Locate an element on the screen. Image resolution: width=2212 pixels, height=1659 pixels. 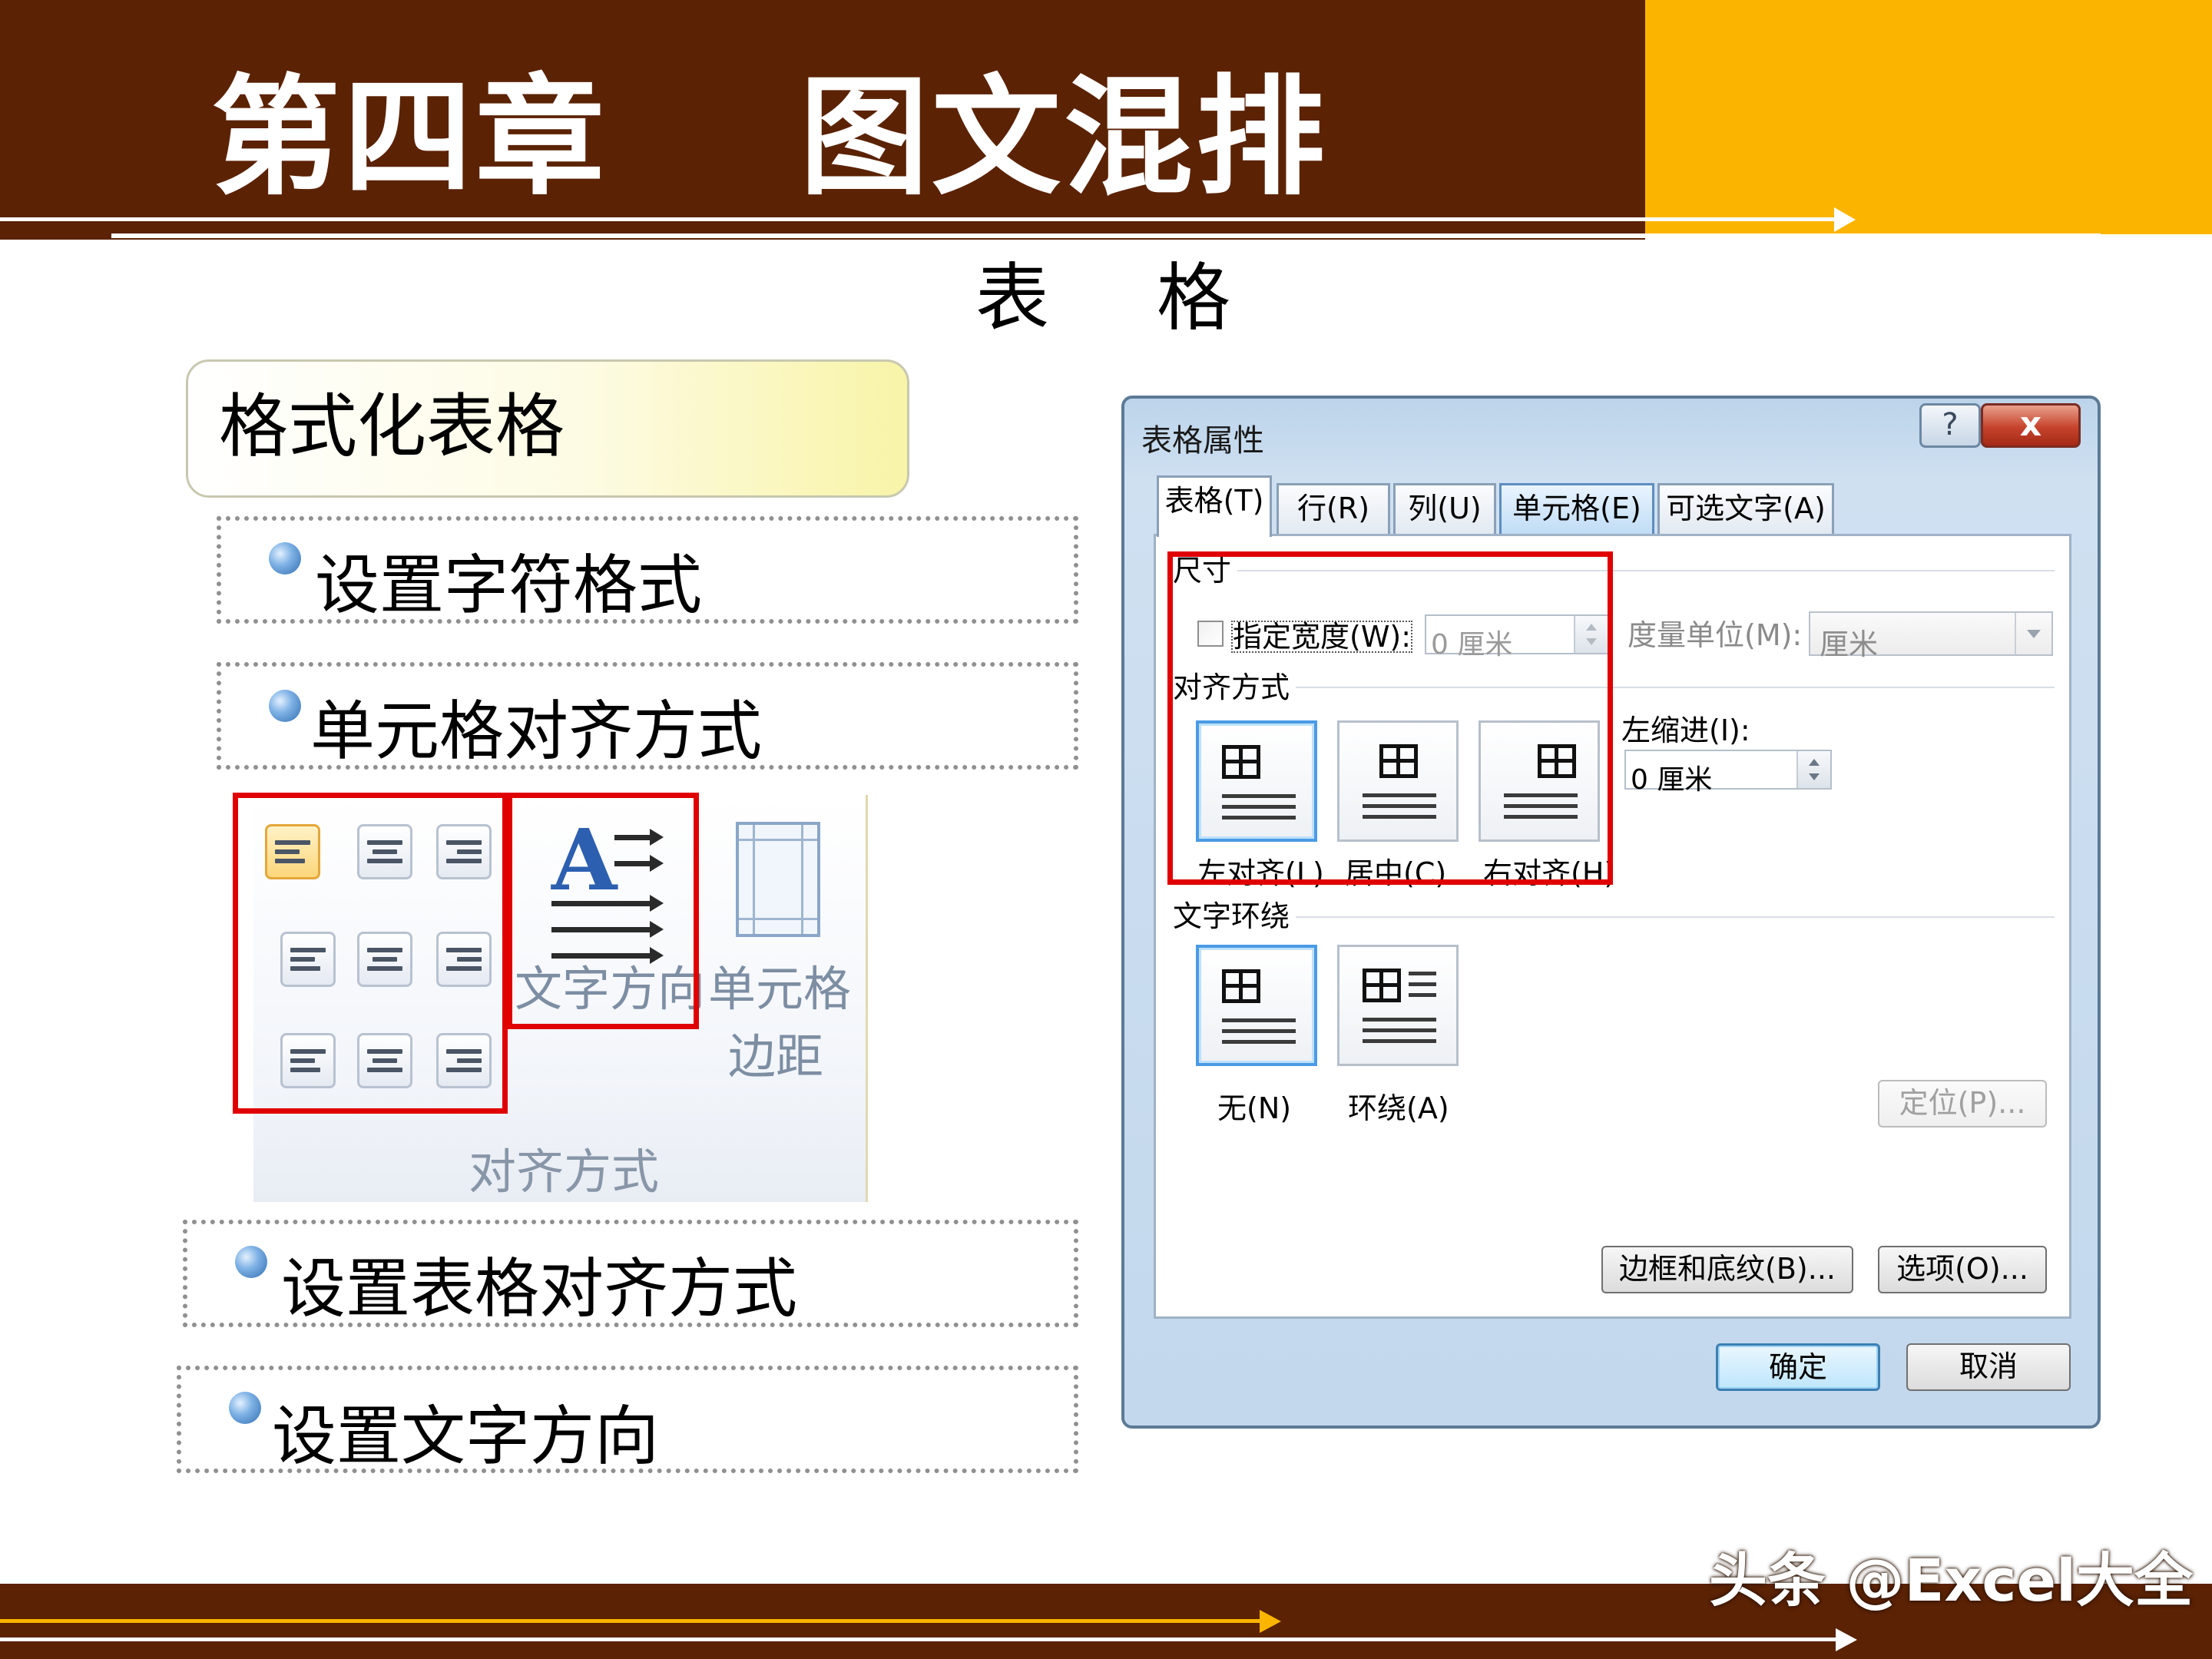
measure-unit-value: 厘米 is located at coordinates (1849, 644).